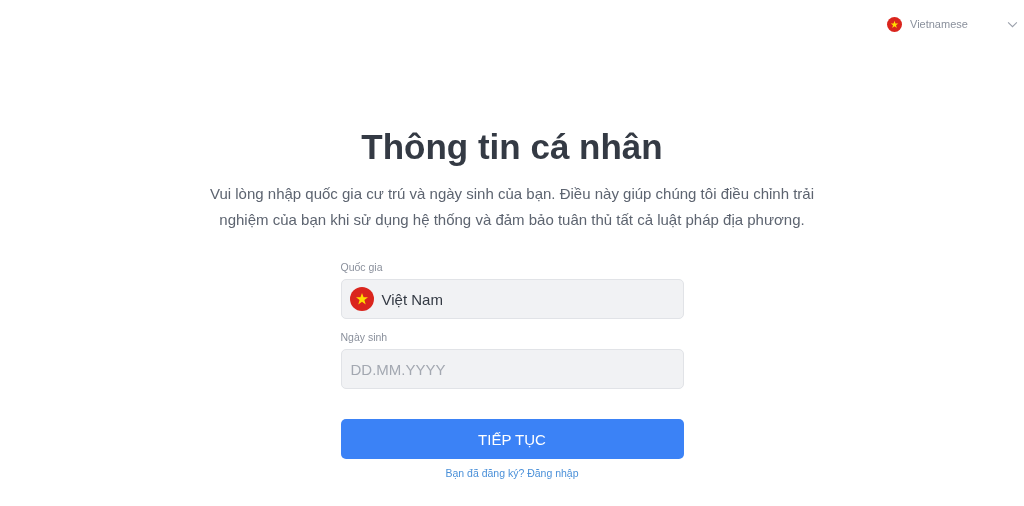 The image size is (1024, 506). What do you see at coordinates (364, 337) in the screenshot?
I see `field-label: Ngày sinh` at bounding box center [364, 337].